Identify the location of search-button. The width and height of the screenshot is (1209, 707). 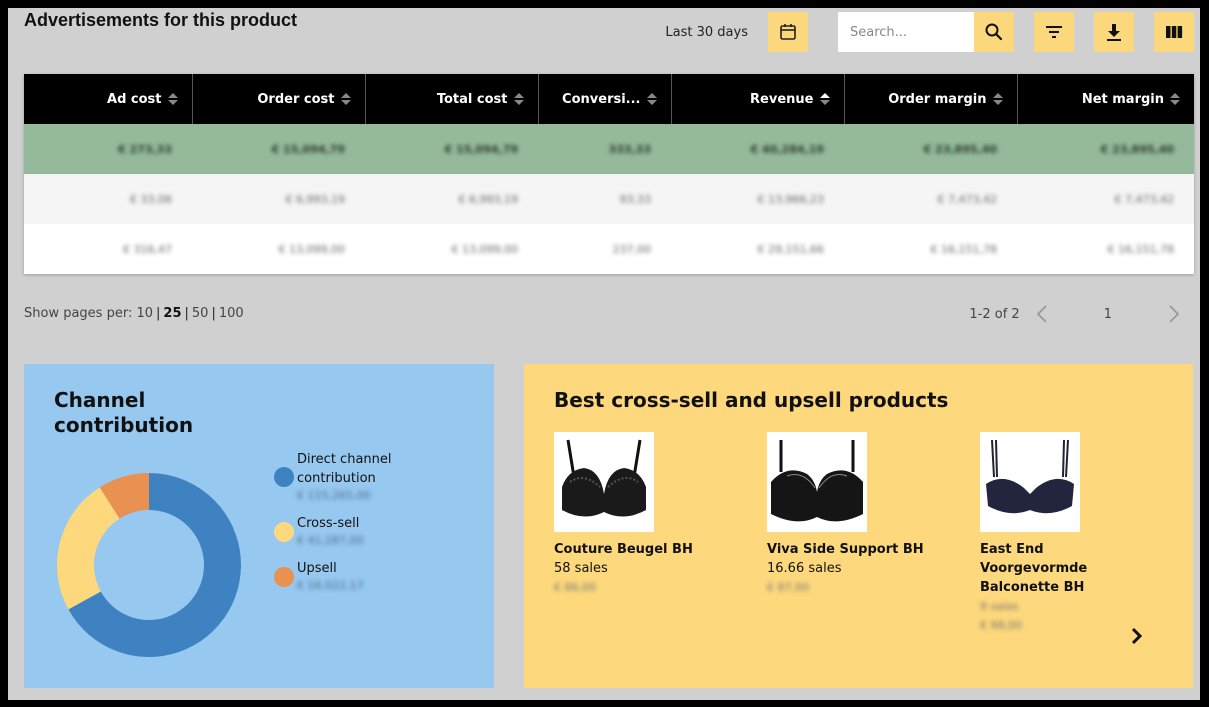
(994, 32).